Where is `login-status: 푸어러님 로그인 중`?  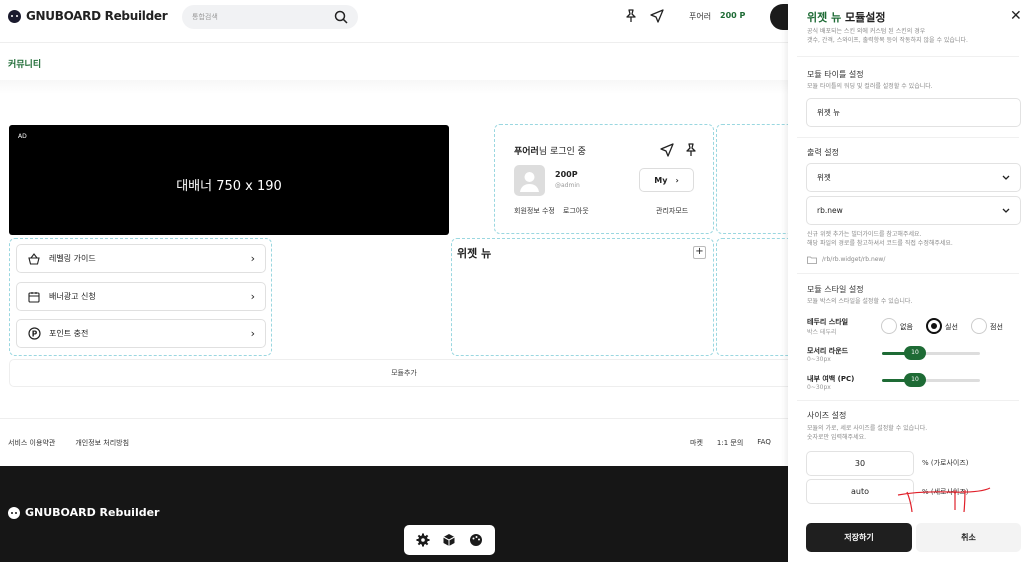
login-status: 푸어러님 로그인 중 is located at coordinates (550, 150).